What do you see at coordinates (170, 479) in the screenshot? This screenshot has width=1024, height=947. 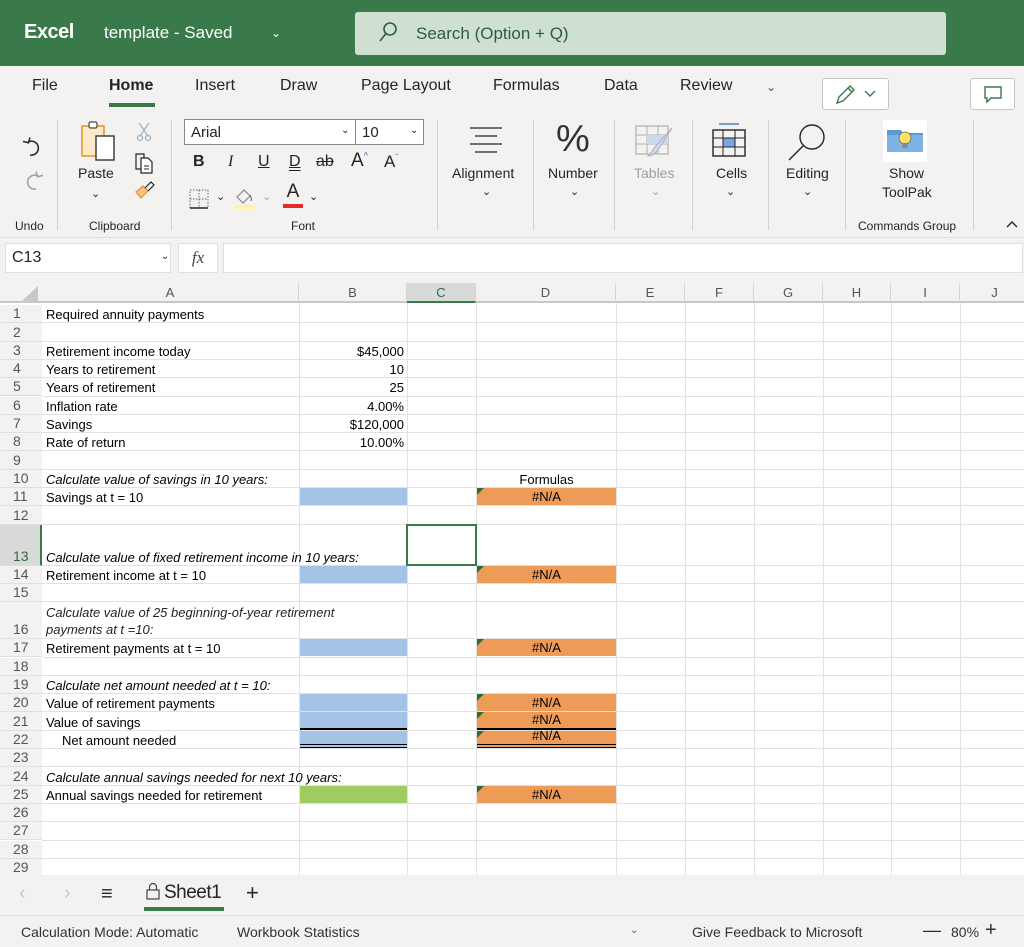 I see `cell-a10: Calculate value of savings in 10 years:` at bounding box center [170, 479].